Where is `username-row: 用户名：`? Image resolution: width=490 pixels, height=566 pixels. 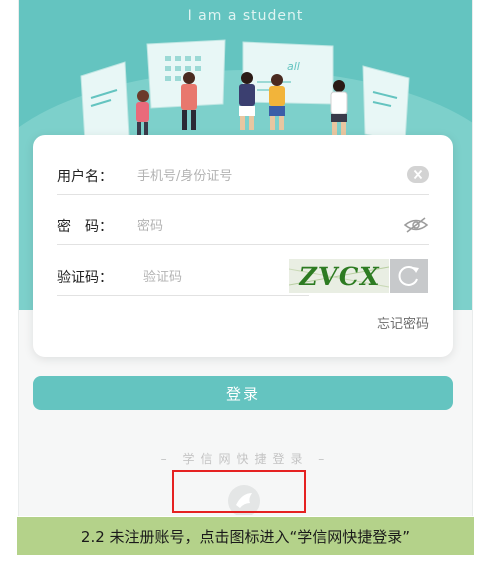
username-row: 用户名： is located at coordinates (243, 178).